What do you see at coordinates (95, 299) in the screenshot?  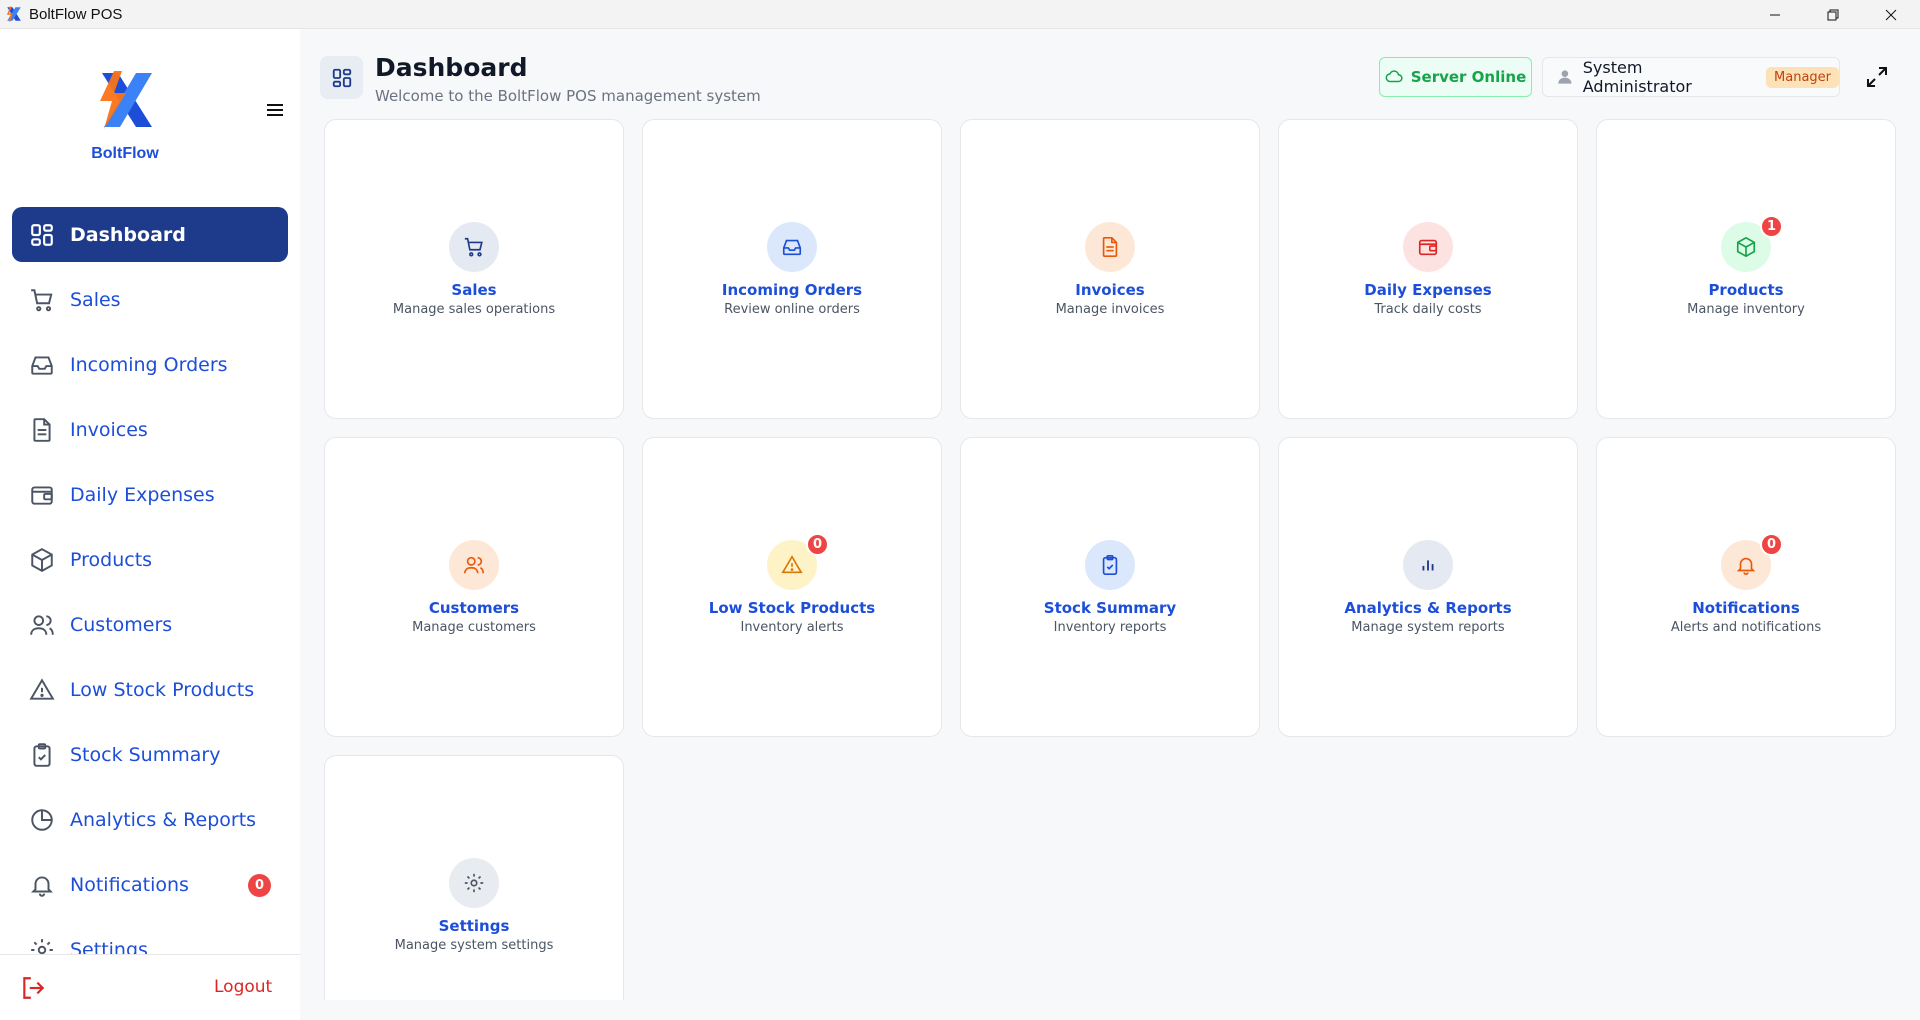 I see `sidebar-item-label: Sales` at bounding box center [95, 299].